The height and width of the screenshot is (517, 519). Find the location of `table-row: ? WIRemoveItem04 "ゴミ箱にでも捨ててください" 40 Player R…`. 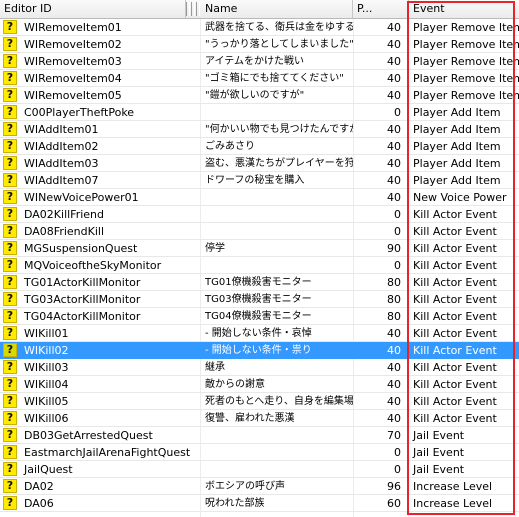

table-row: ? WIRemoveItem04 "ゴミ箱にでも捨ててください" 40 Player R… is located at coordinates (259, 78).